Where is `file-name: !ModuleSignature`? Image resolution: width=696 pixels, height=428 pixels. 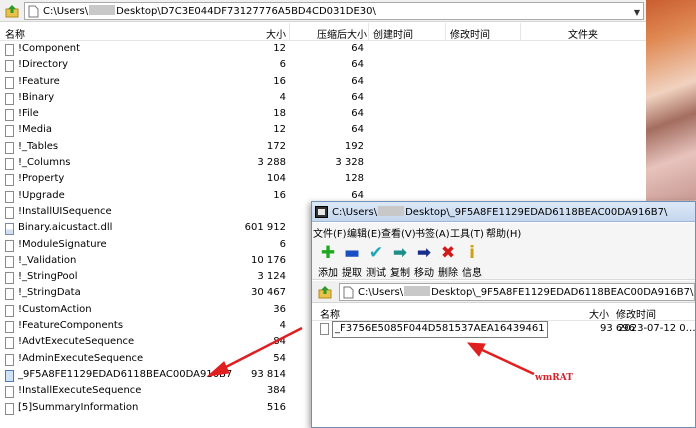 file-name: !ModuleSignature is located at coordinates (62, 244).